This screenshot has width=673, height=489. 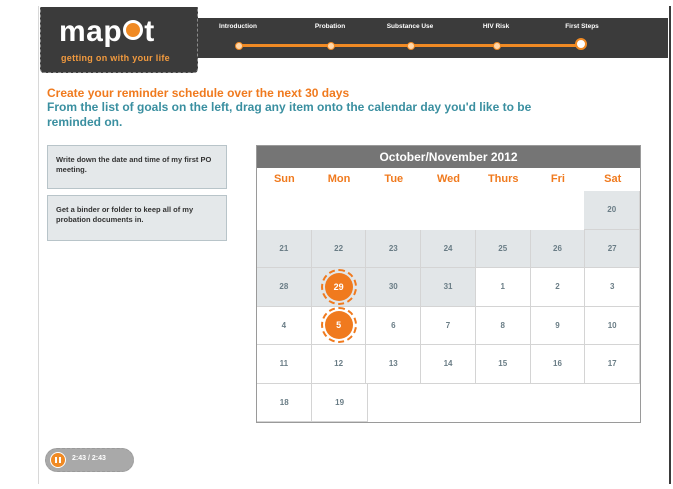 I want to click on nav-step-label: HIV Risk, so click(x=496, y=26).